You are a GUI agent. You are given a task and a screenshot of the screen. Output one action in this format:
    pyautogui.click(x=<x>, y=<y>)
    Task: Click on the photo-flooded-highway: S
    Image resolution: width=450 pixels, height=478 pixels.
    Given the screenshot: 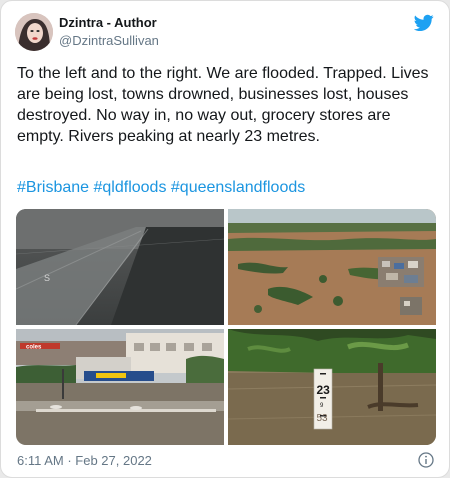 What is the action you would take?
    pyautogui.click(x=120, y=267)
    